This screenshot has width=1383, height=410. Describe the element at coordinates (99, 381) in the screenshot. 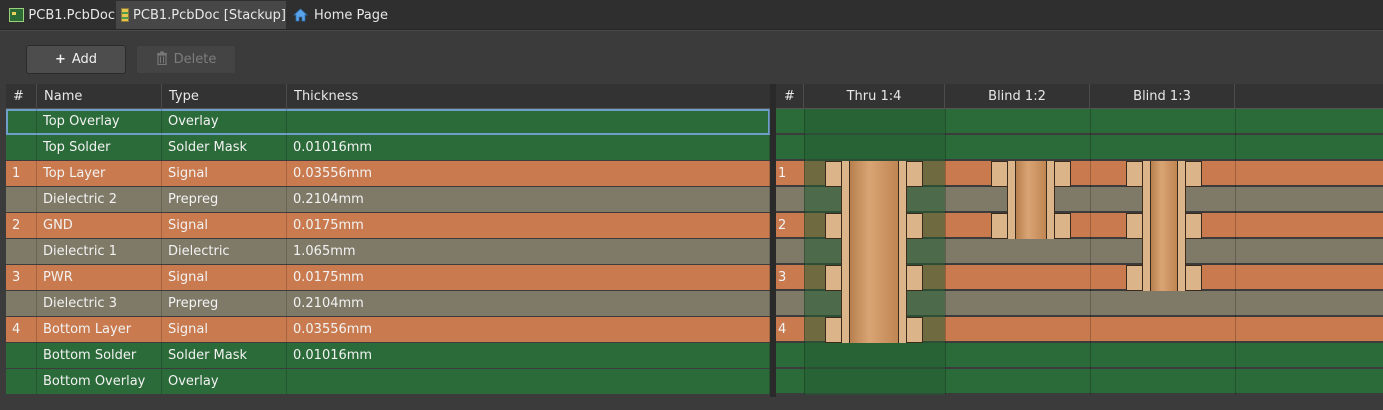

I see `layer-name-cell: Bottom Overlay` at that location.